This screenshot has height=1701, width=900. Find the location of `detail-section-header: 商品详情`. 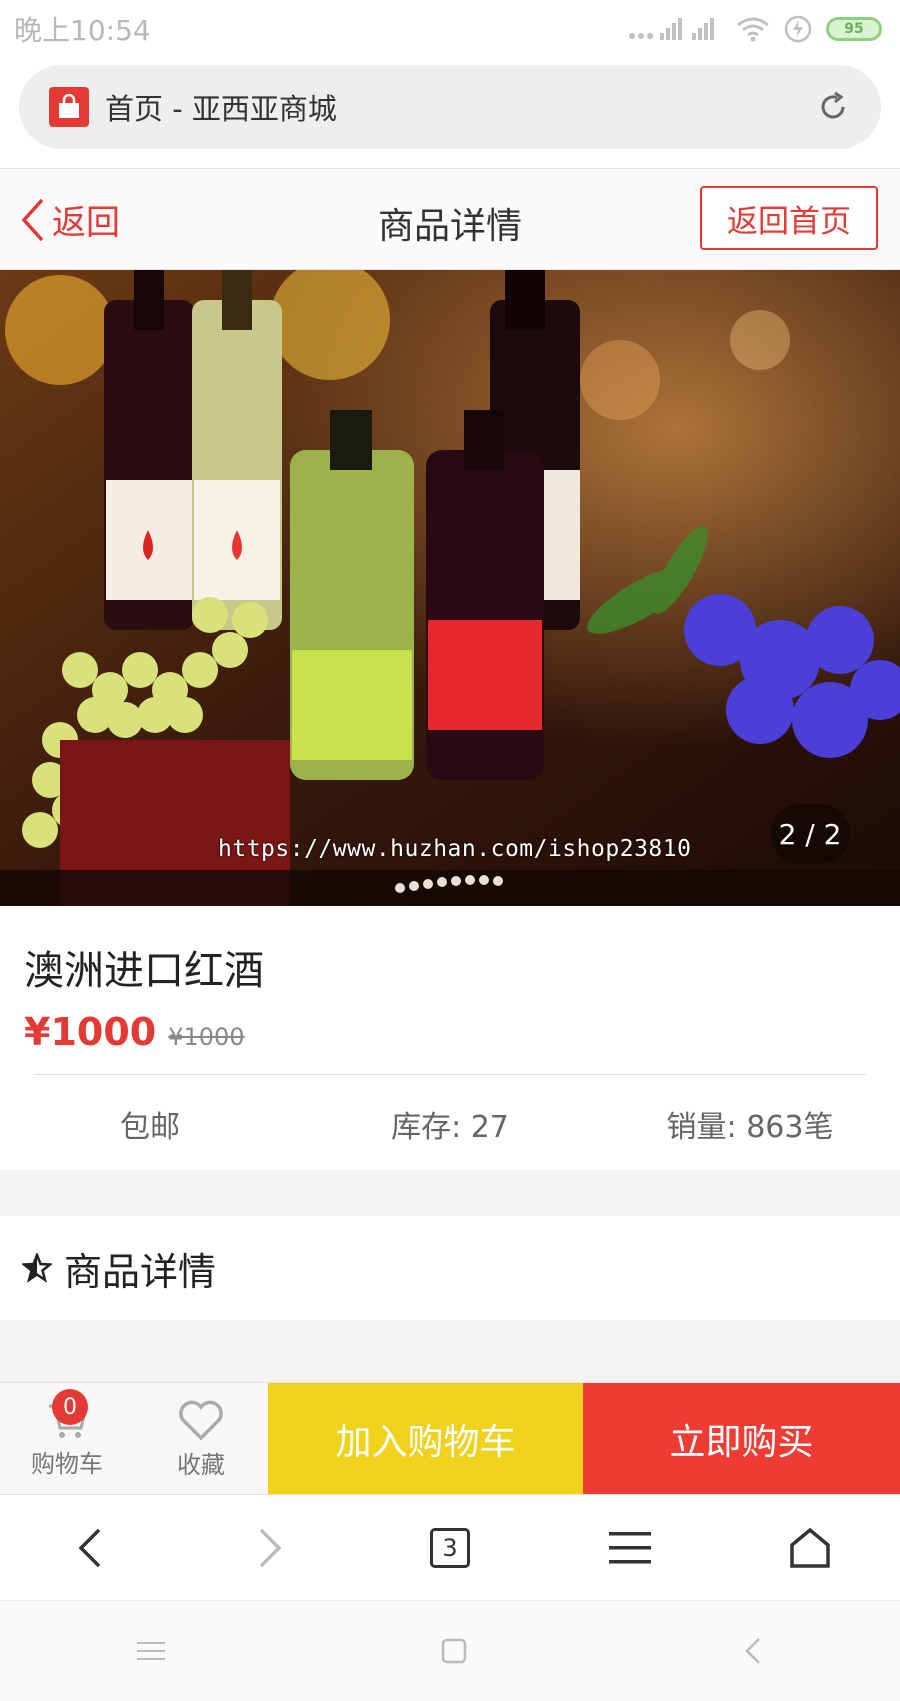

detail-section-header: 商品详情 is located at coordinates (450, 1268).